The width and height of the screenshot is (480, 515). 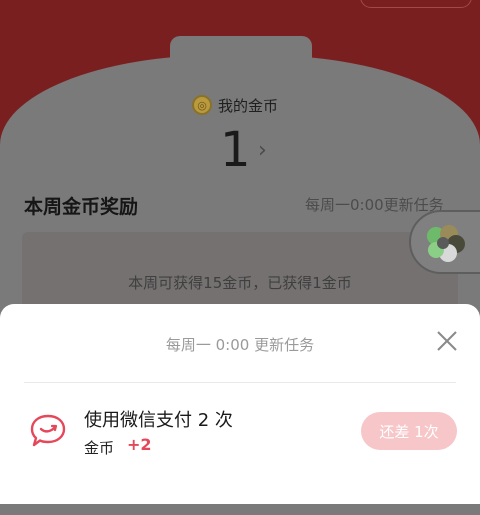 I want to click on top-pill-button, so click(x=416, y=4).